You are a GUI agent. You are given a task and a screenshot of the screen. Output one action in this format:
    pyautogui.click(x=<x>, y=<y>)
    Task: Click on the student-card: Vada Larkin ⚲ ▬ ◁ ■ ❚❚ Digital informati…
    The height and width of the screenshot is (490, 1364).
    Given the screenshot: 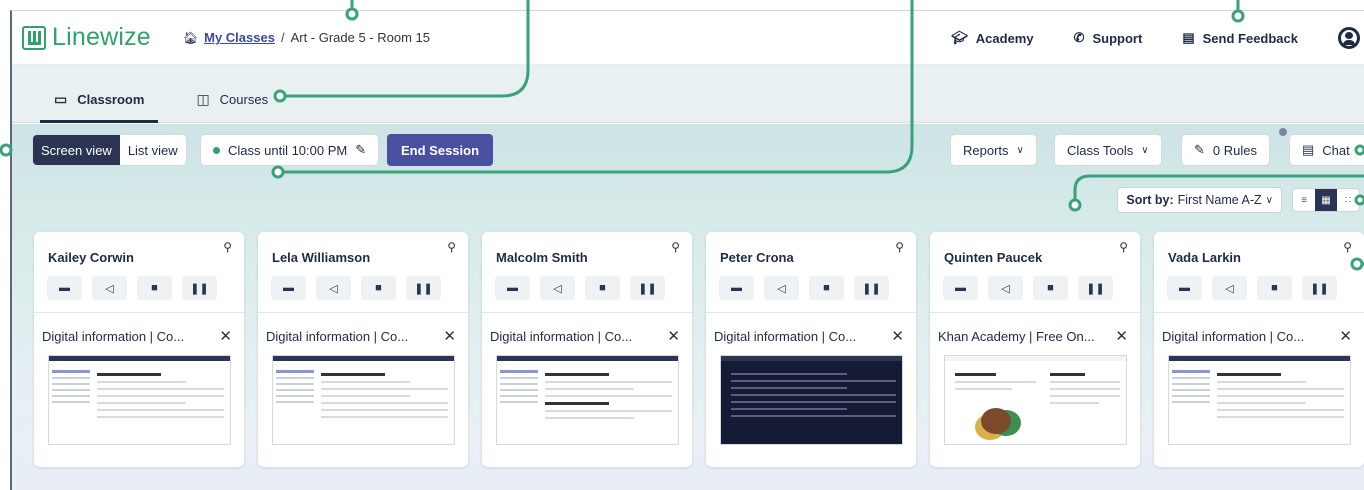 What is the action you would take?
    pyautogui.click(x=1259, y=349)
    